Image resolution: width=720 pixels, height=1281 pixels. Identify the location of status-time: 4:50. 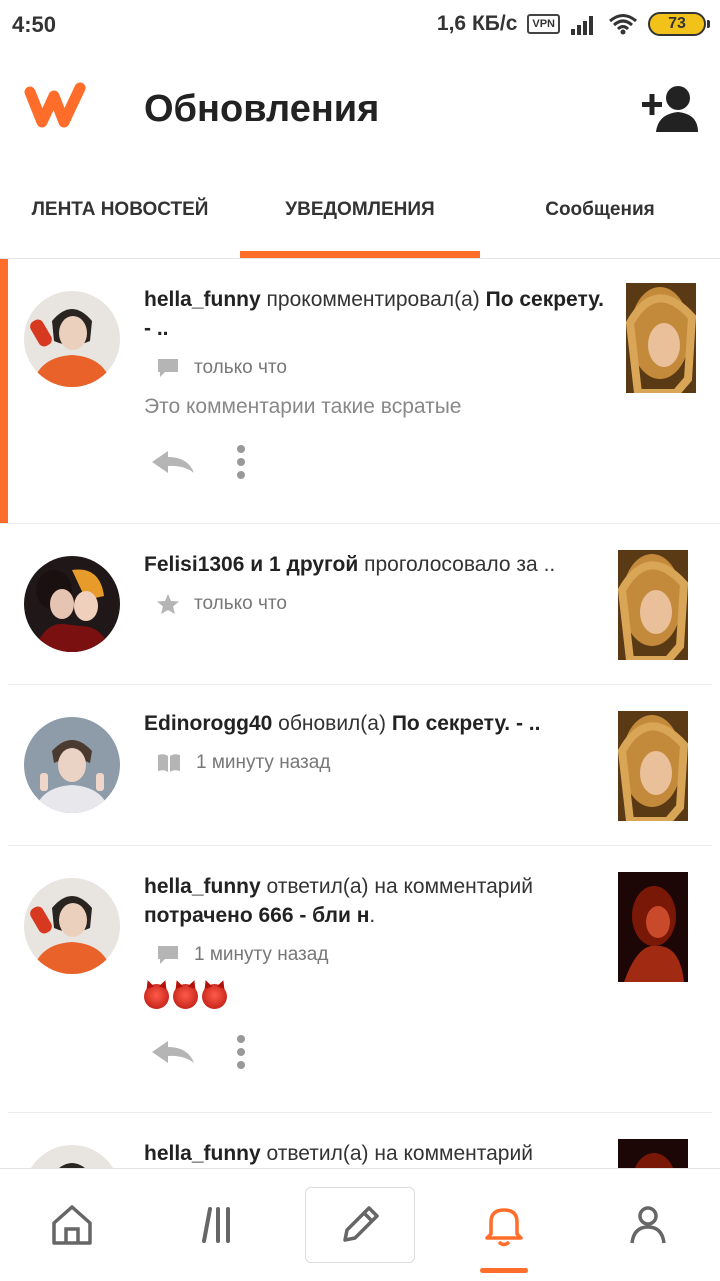
(34, 24).